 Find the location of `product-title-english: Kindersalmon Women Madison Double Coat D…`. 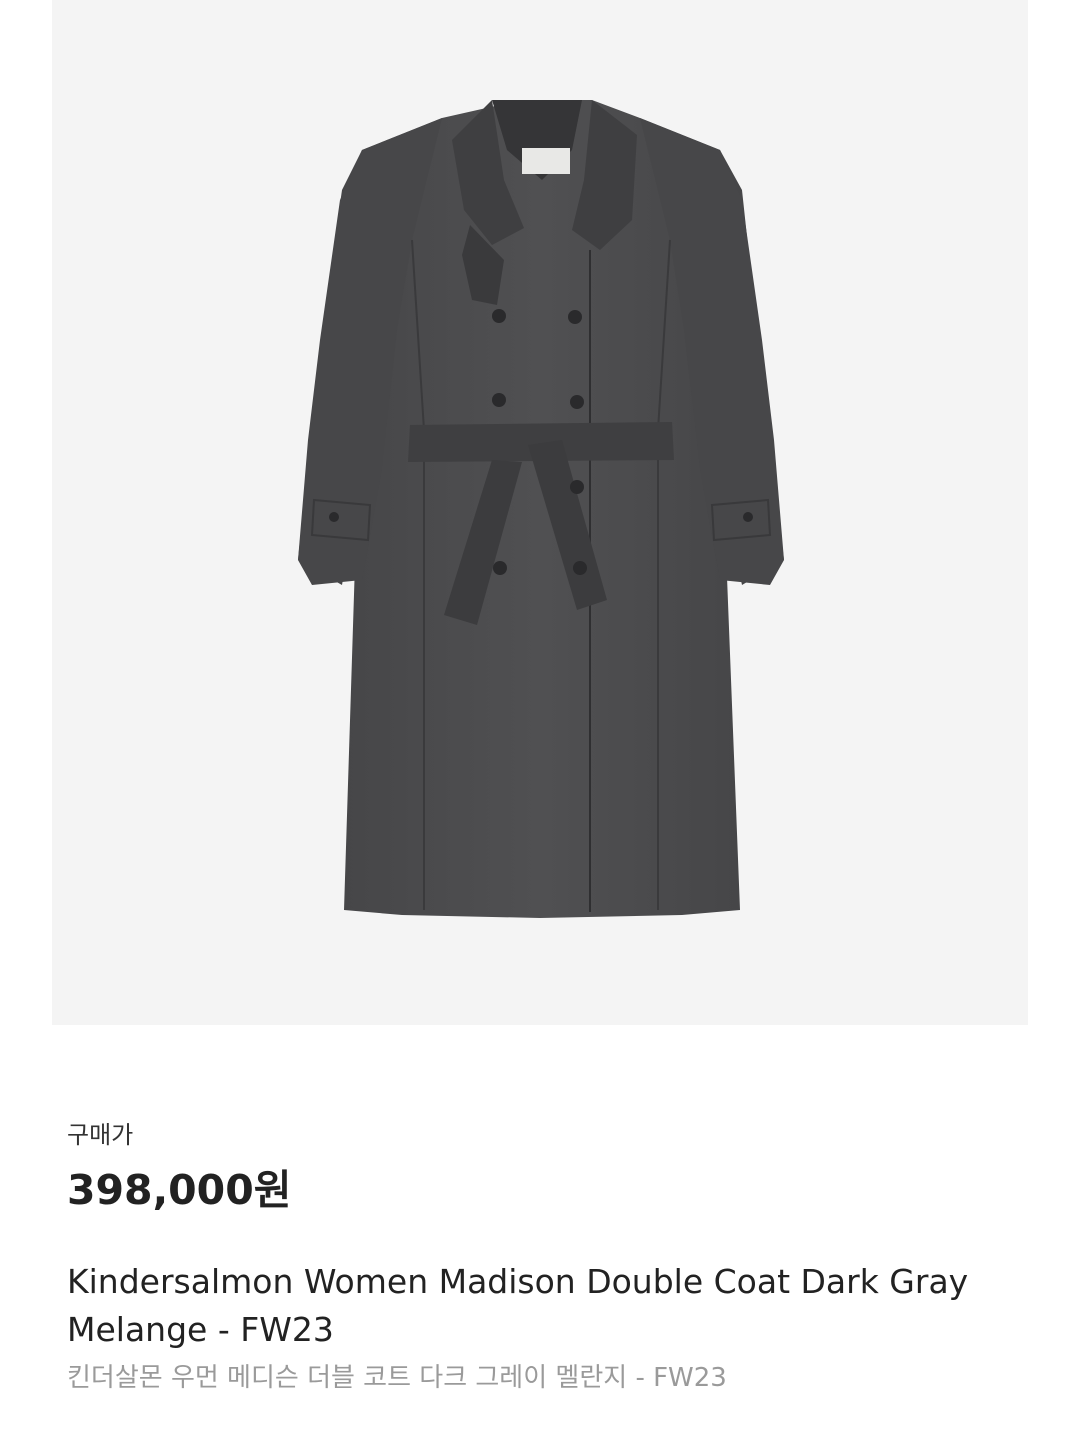

product-title-english: Kindersalmon Women Madison Double Coat D… is located at coordinates (518, 1305).